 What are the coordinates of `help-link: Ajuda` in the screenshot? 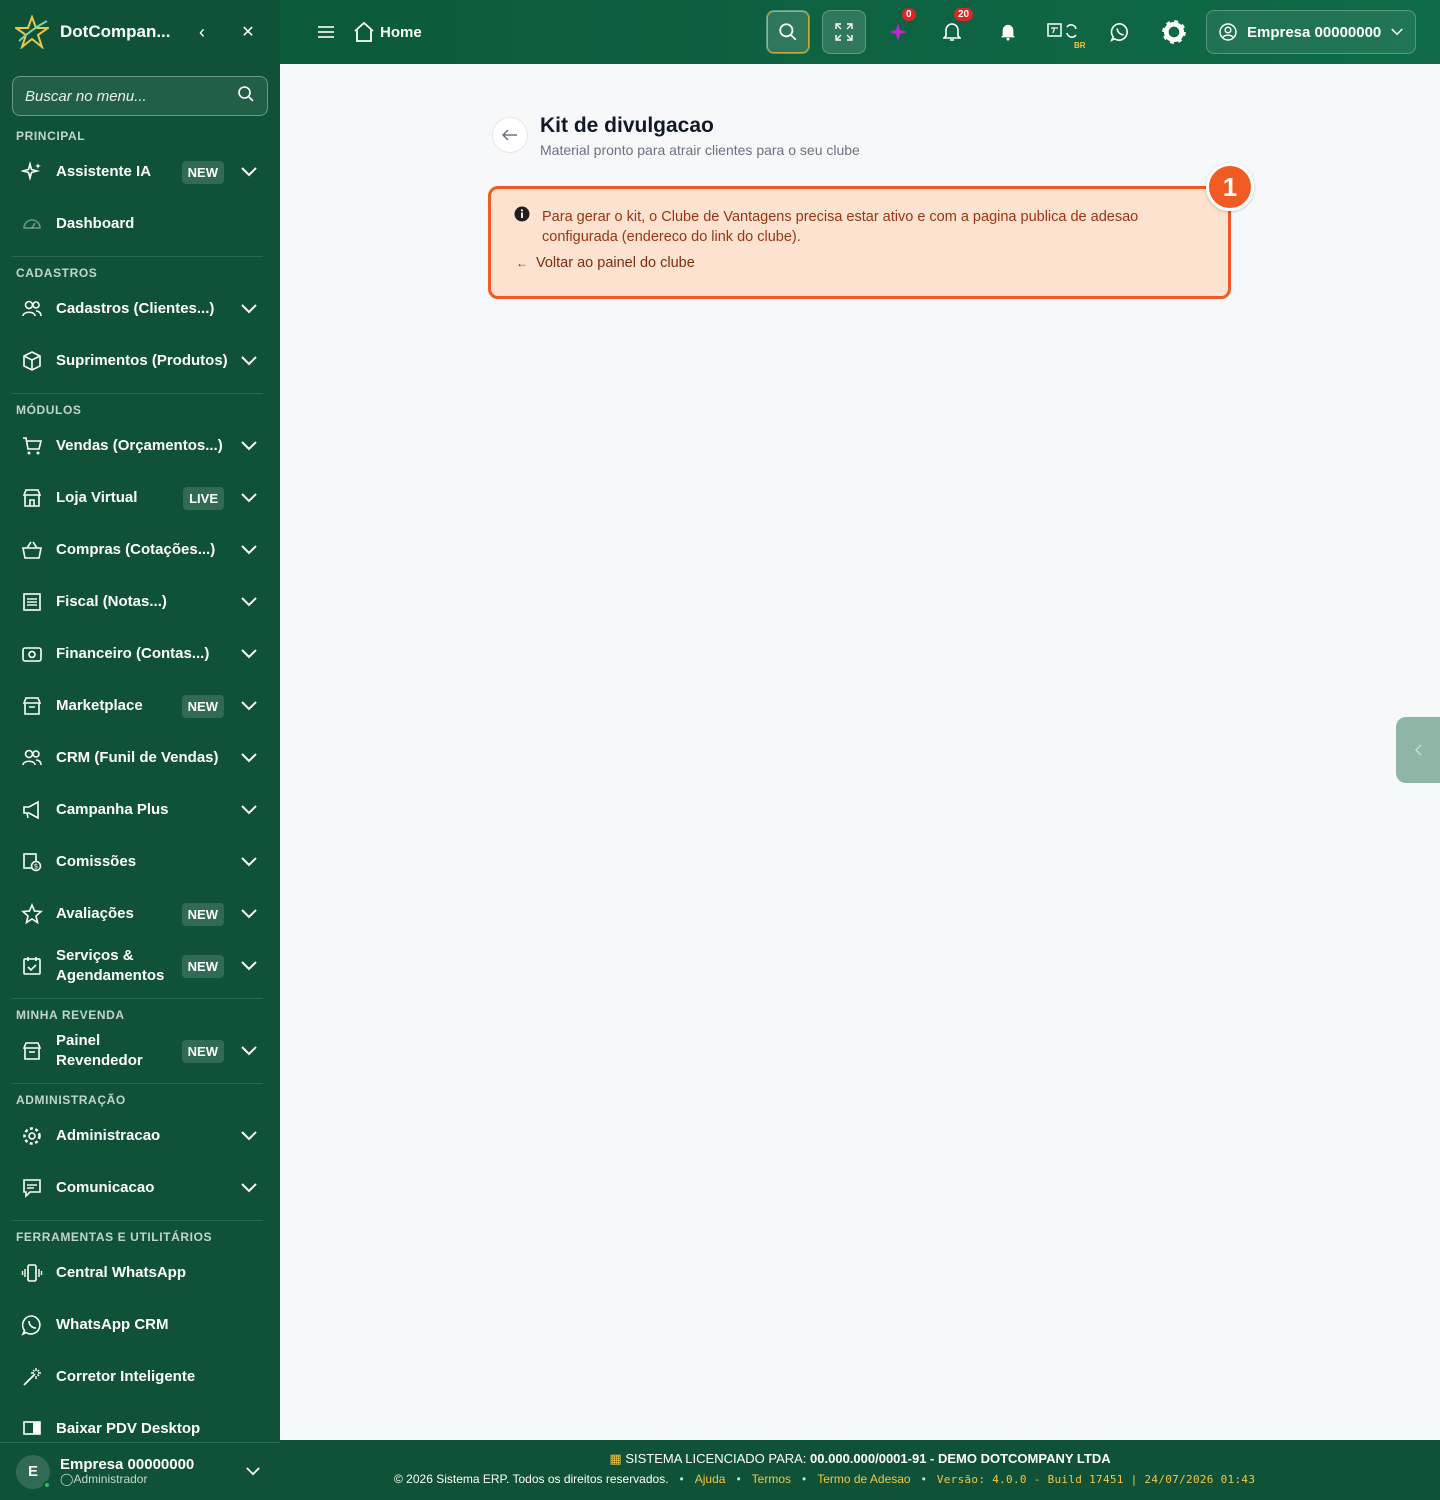 It's located at (710, 1479).